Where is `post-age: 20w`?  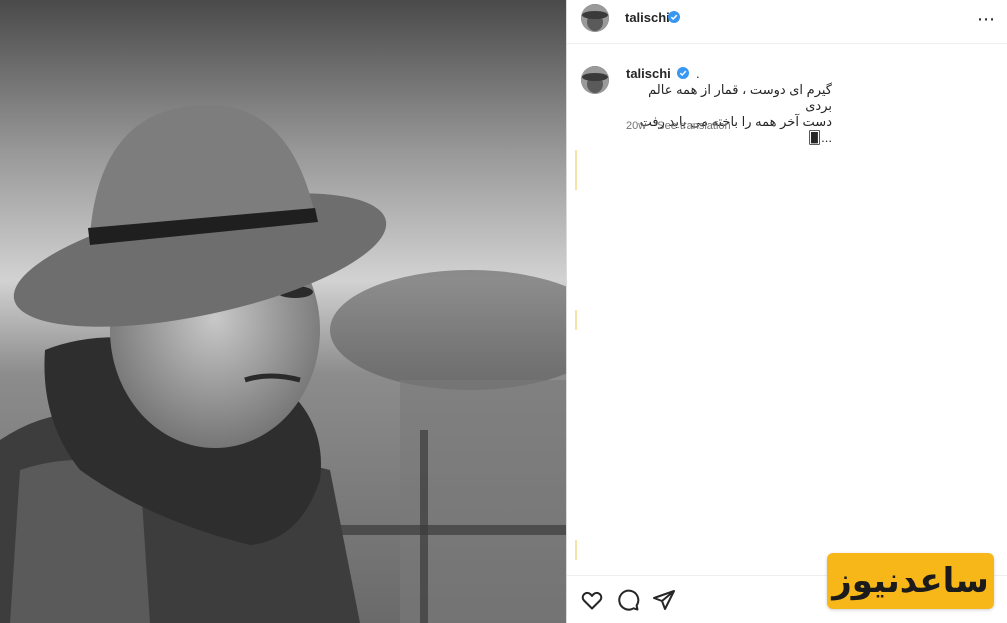 post-age: 20w is located at coordinates (636, 126).